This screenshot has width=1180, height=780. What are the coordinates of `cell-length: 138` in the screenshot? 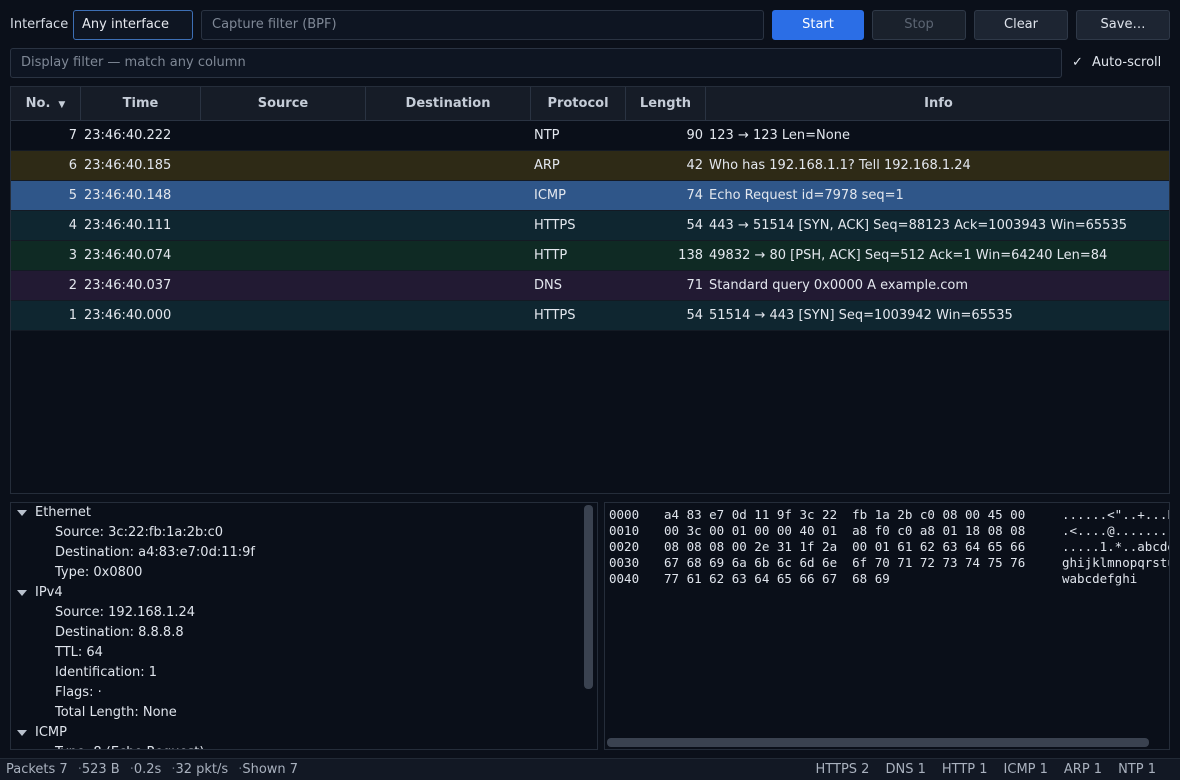 It's located at (690, 255).